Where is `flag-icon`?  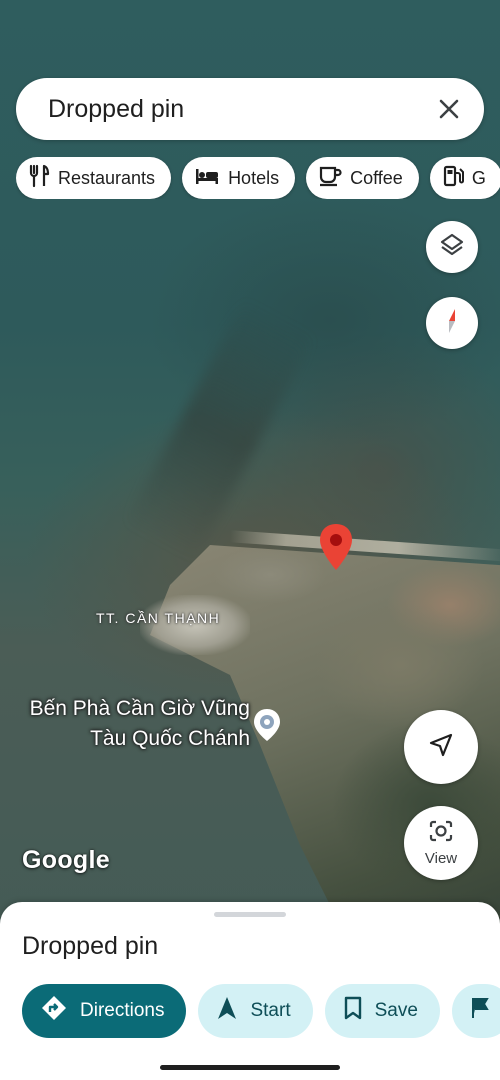
flag-icon is located at coordinates (480, 1011).